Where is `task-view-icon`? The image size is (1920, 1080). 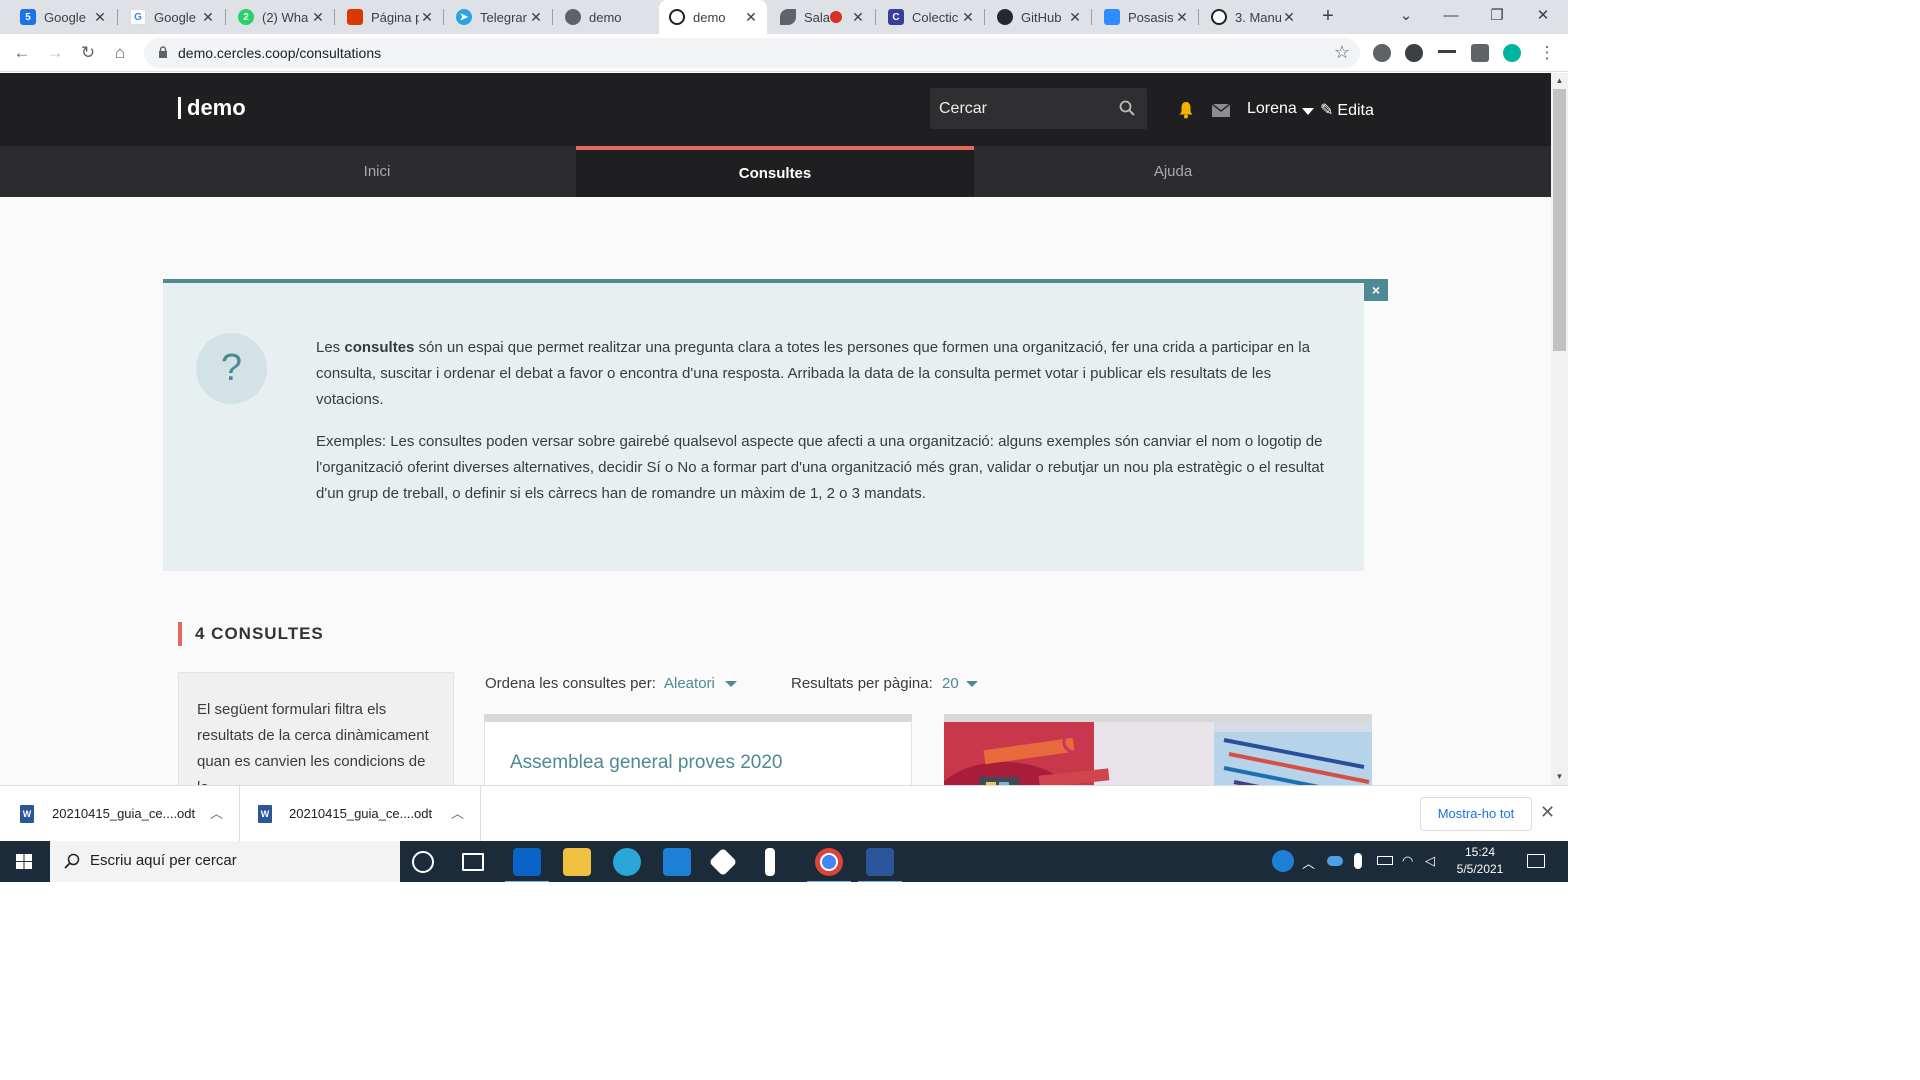 task-view-icon is located at coordinates (473, 862).